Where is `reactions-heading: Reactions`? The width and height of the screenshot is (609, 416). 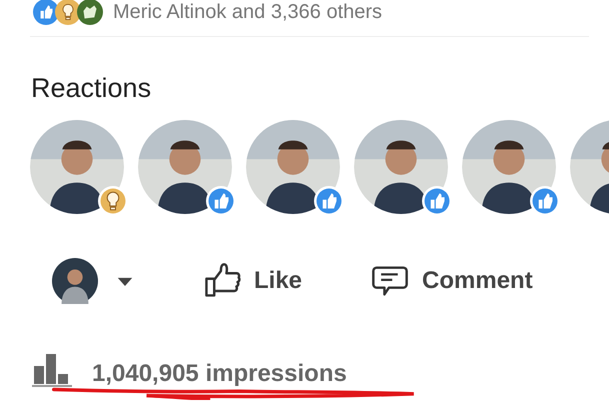 reactions-heading: Reactions is located at coordinates (91, 88).